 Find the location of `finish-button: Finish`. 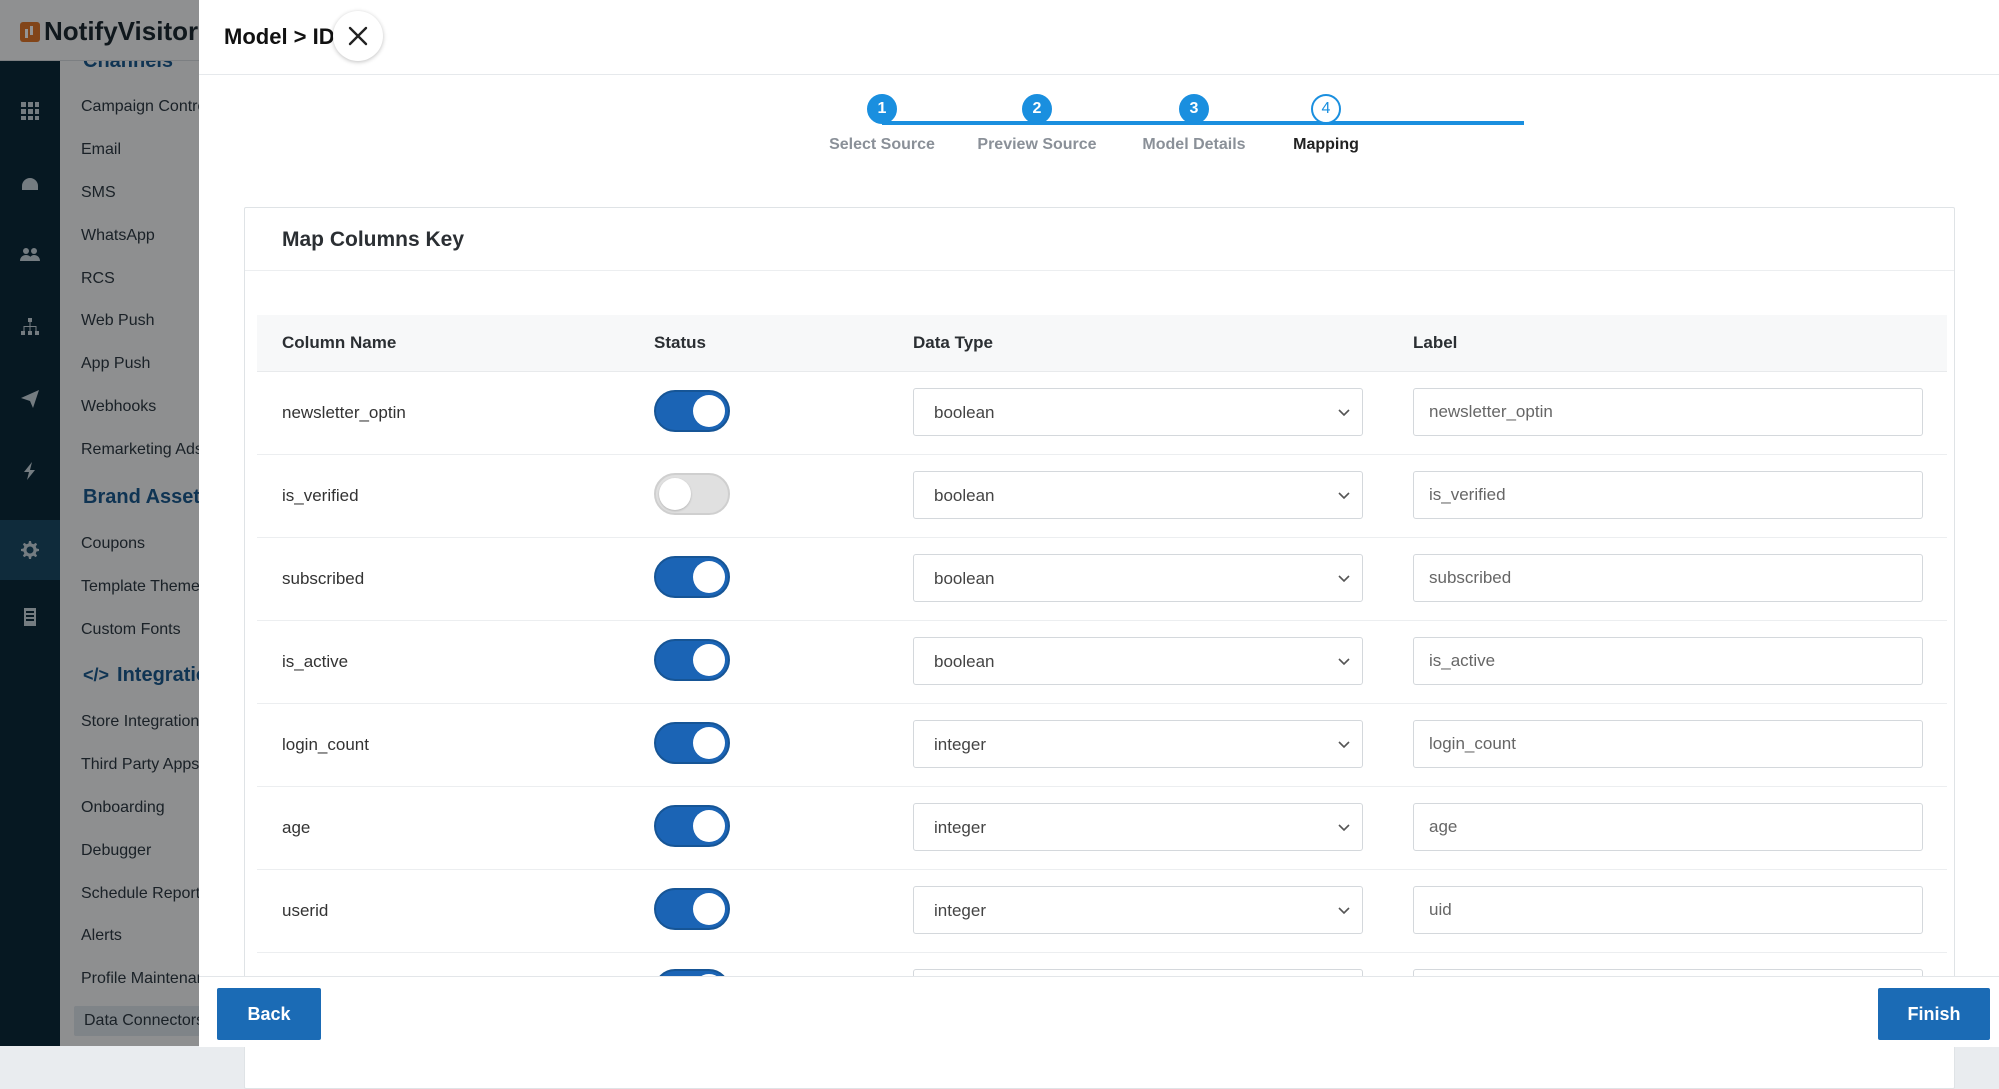

finish-button: Finish is located at coordinates (1934, 1014).